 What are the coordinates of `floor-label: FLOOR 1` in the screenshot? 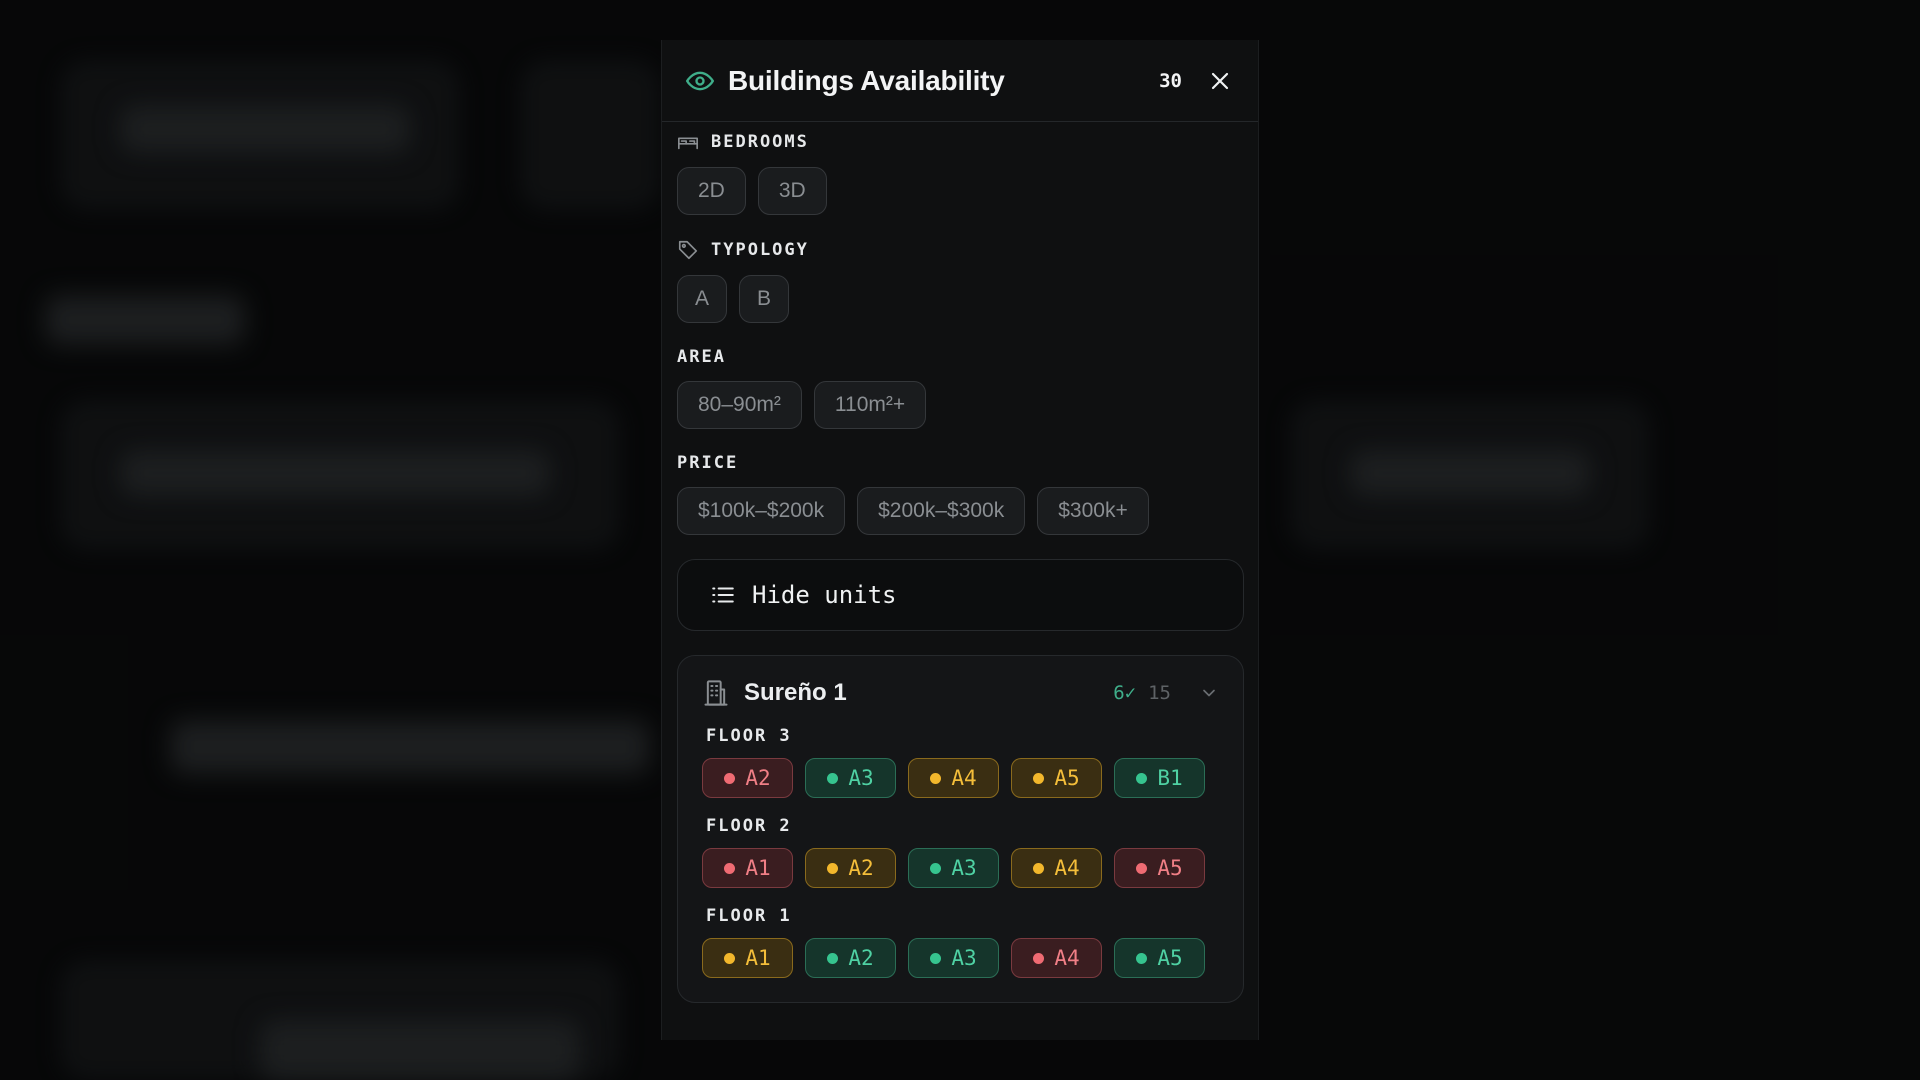 It's located at (749, 916).